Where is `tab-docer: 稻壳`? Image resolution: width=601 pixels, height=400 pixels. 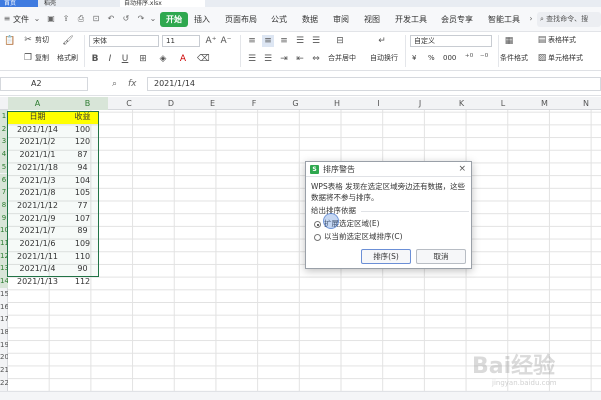 tab-docer: 稻壳 is located at coordinates (77, 3).